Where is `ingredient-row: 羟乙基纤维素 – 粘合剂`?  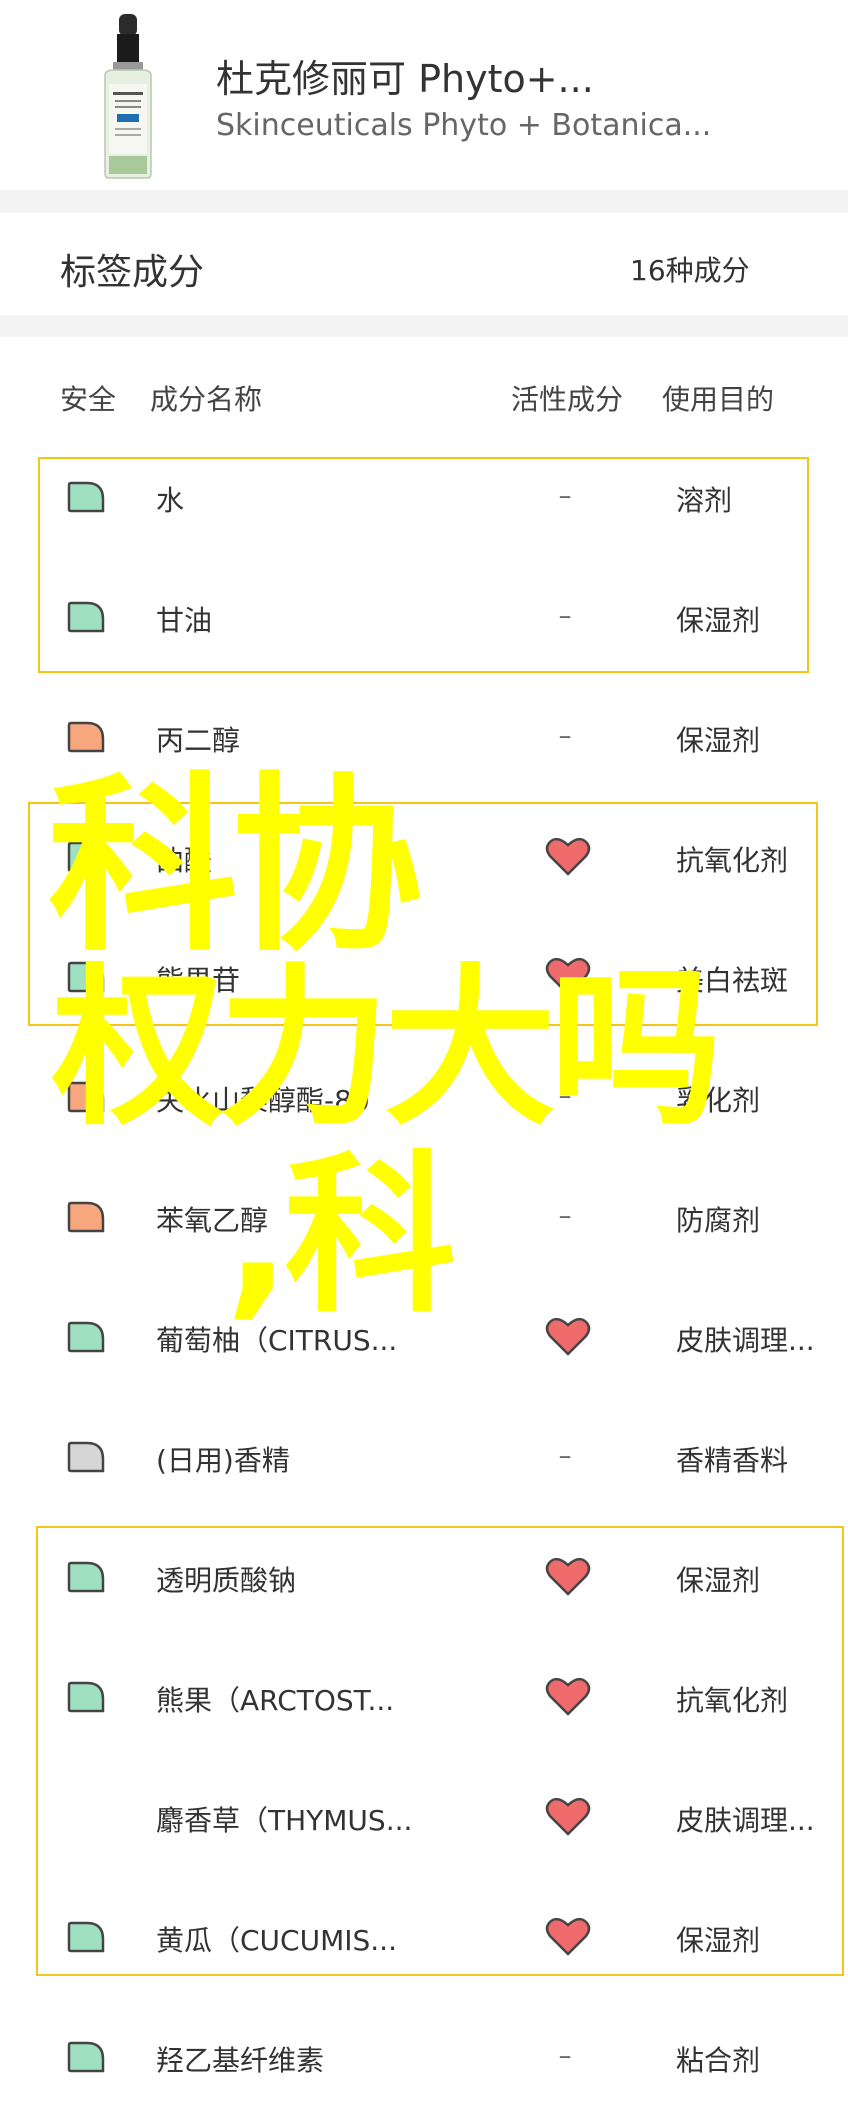
ingredient-row: 羟乙基纤维素 – 粘合剂 is located at coordinates (424, 2057).